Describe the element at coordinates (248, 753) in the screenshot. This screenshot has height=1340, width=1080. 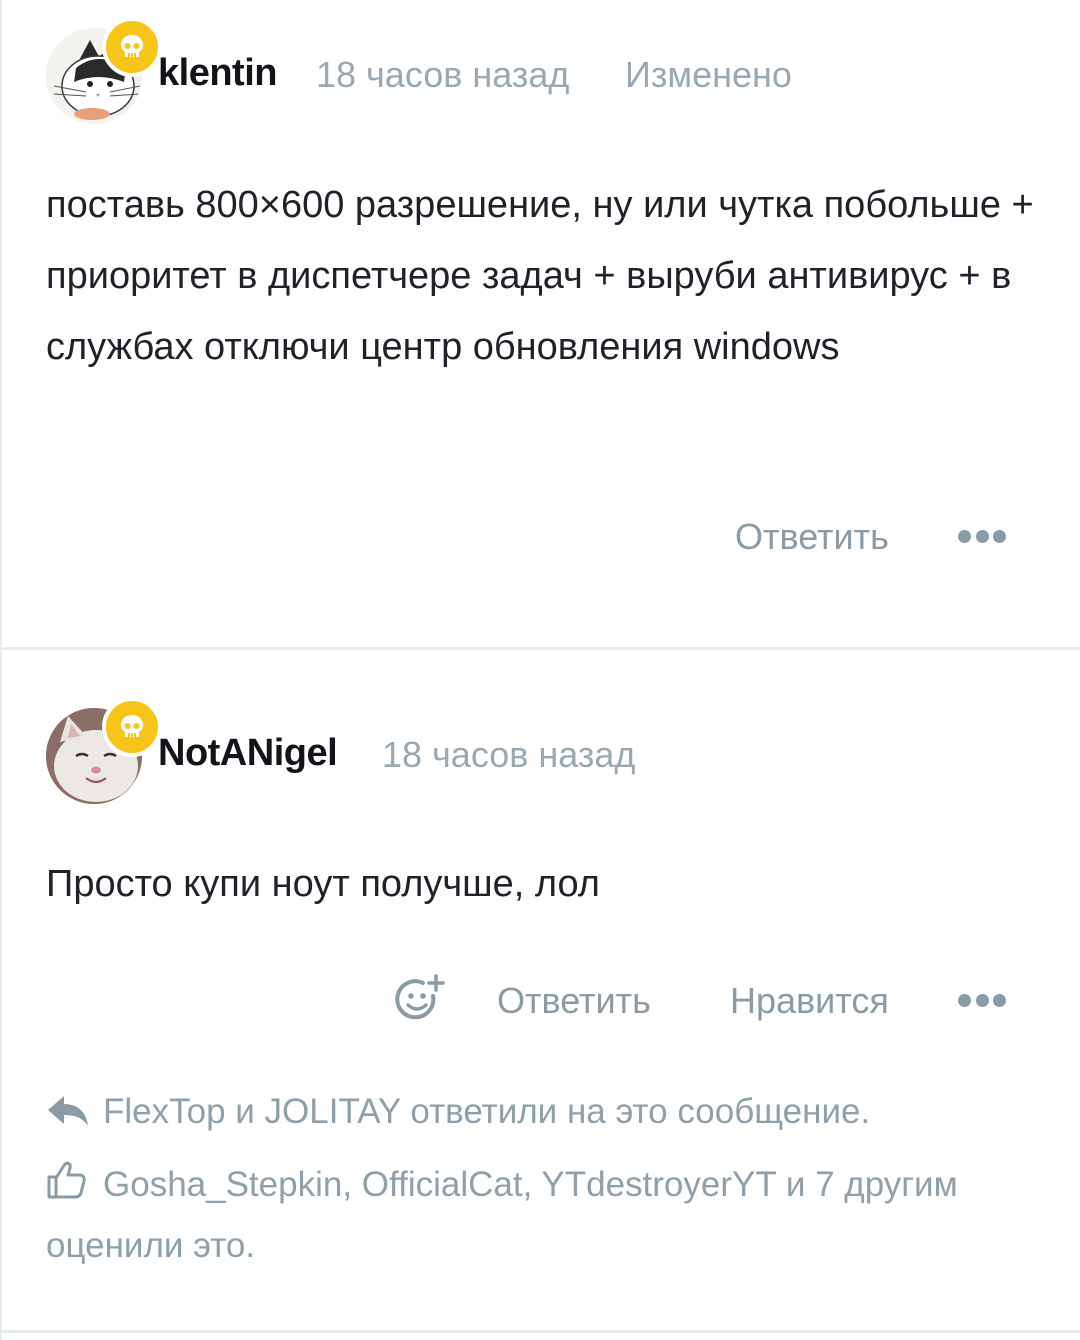
I see `username: NotANigel` at that location.